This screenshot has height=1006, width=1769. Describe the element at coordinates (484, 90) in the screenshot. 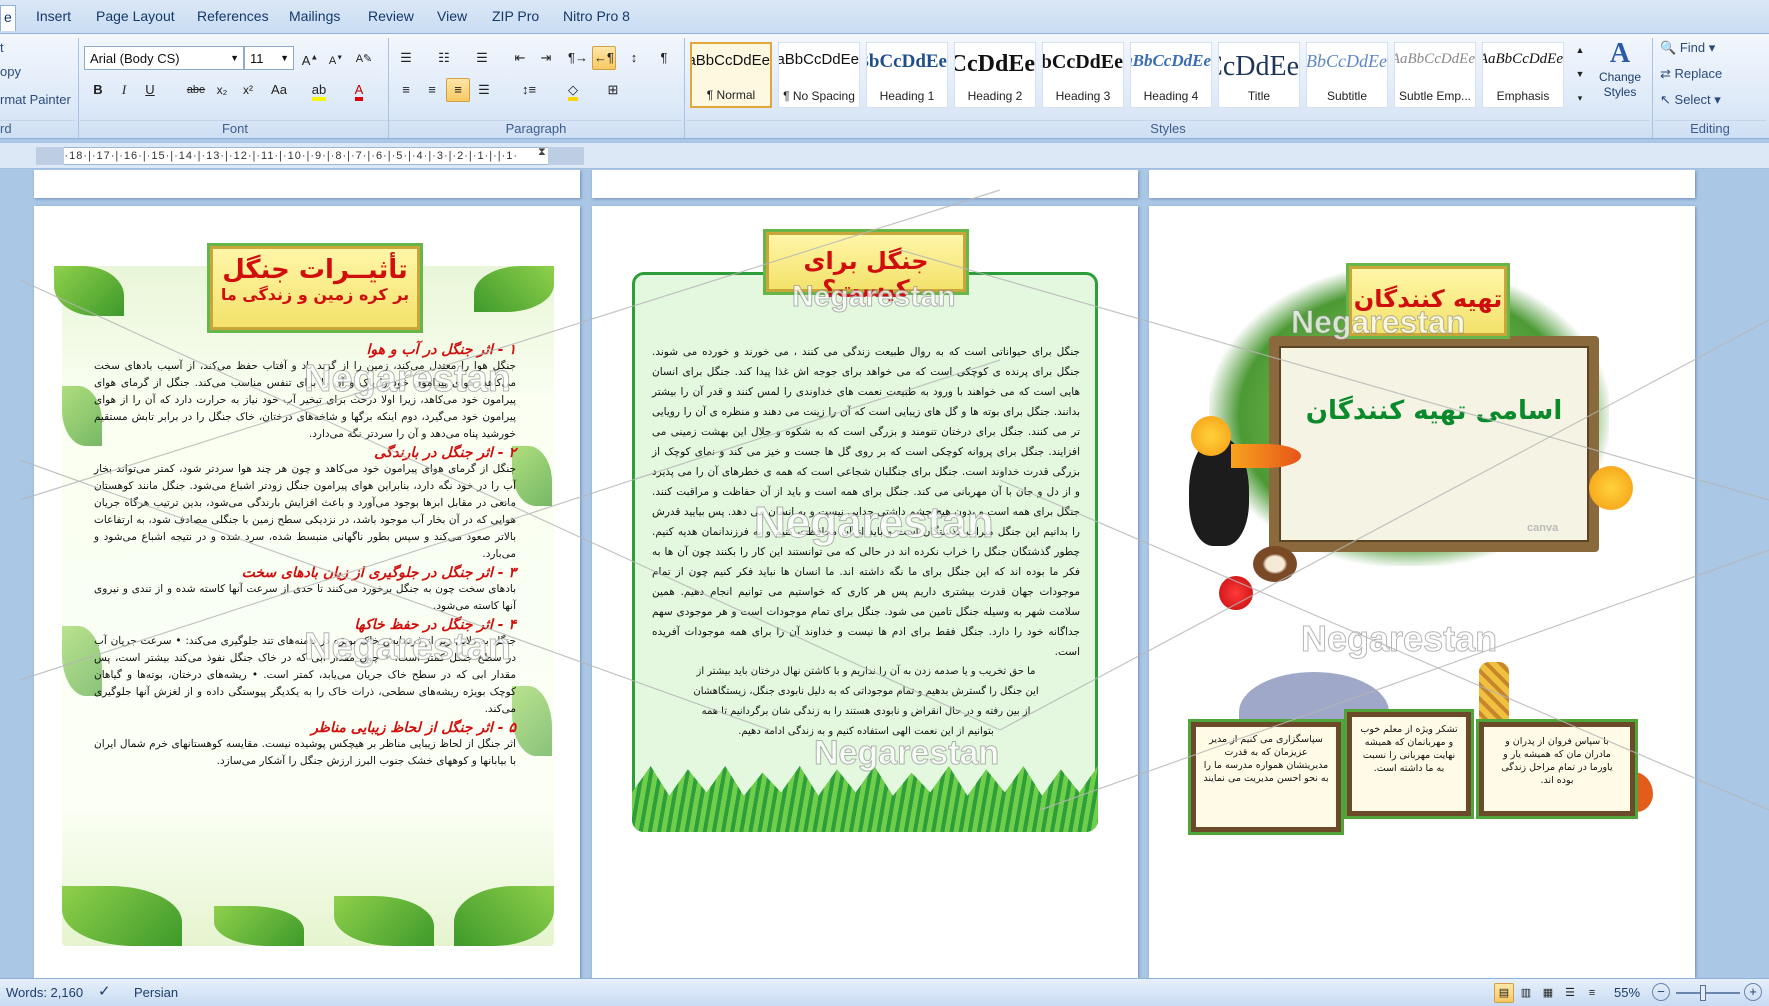

I see `justify-button: ☰` at that location.